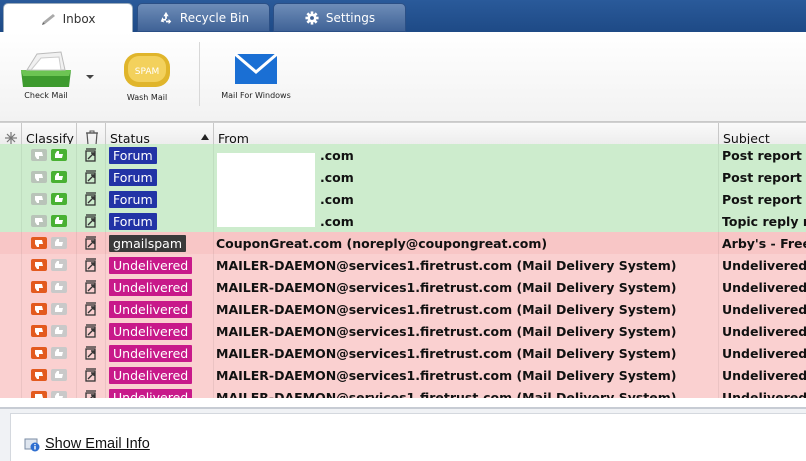  I want to click on subject-text: Post report - ", so click(764, 155).